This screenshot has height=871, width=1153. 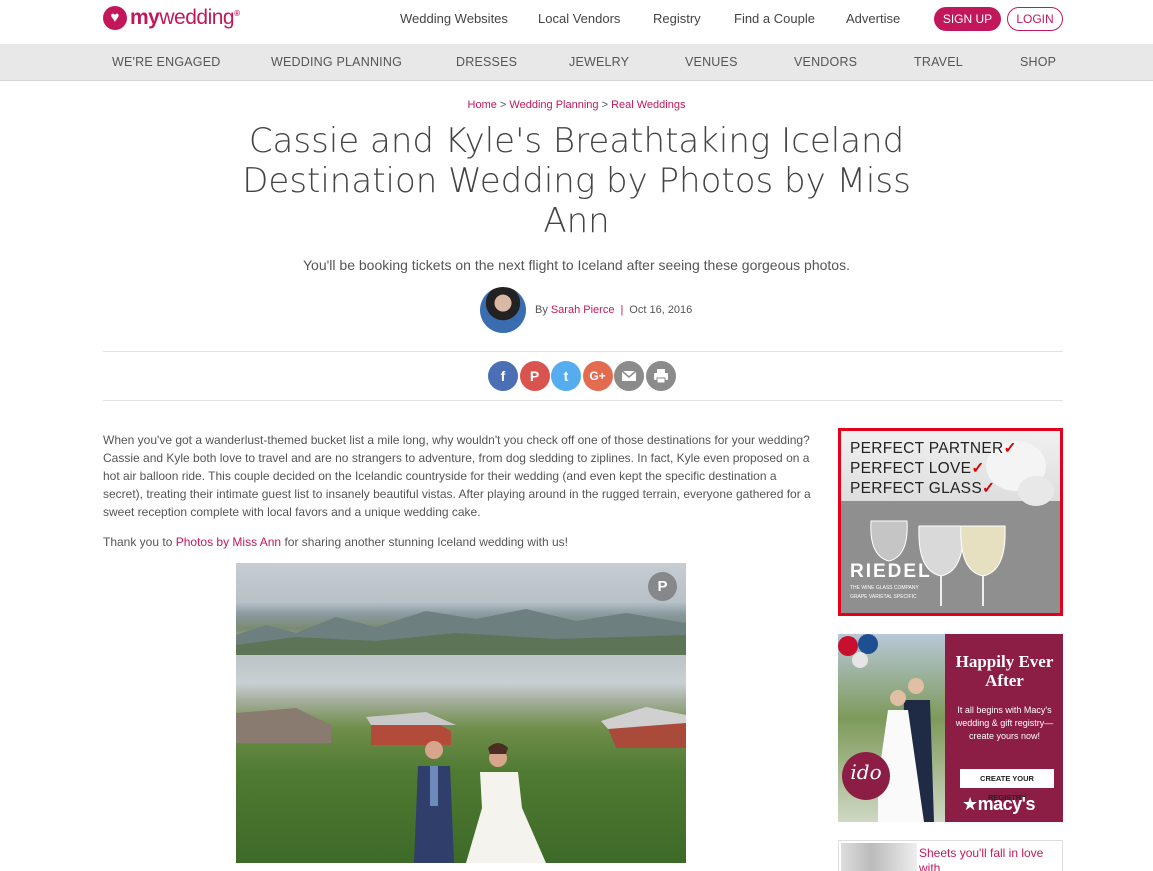 What do you see at coordinates (541, 310) in the screenshot?
I see `byline-by: By` at bounding box center [541, 310].